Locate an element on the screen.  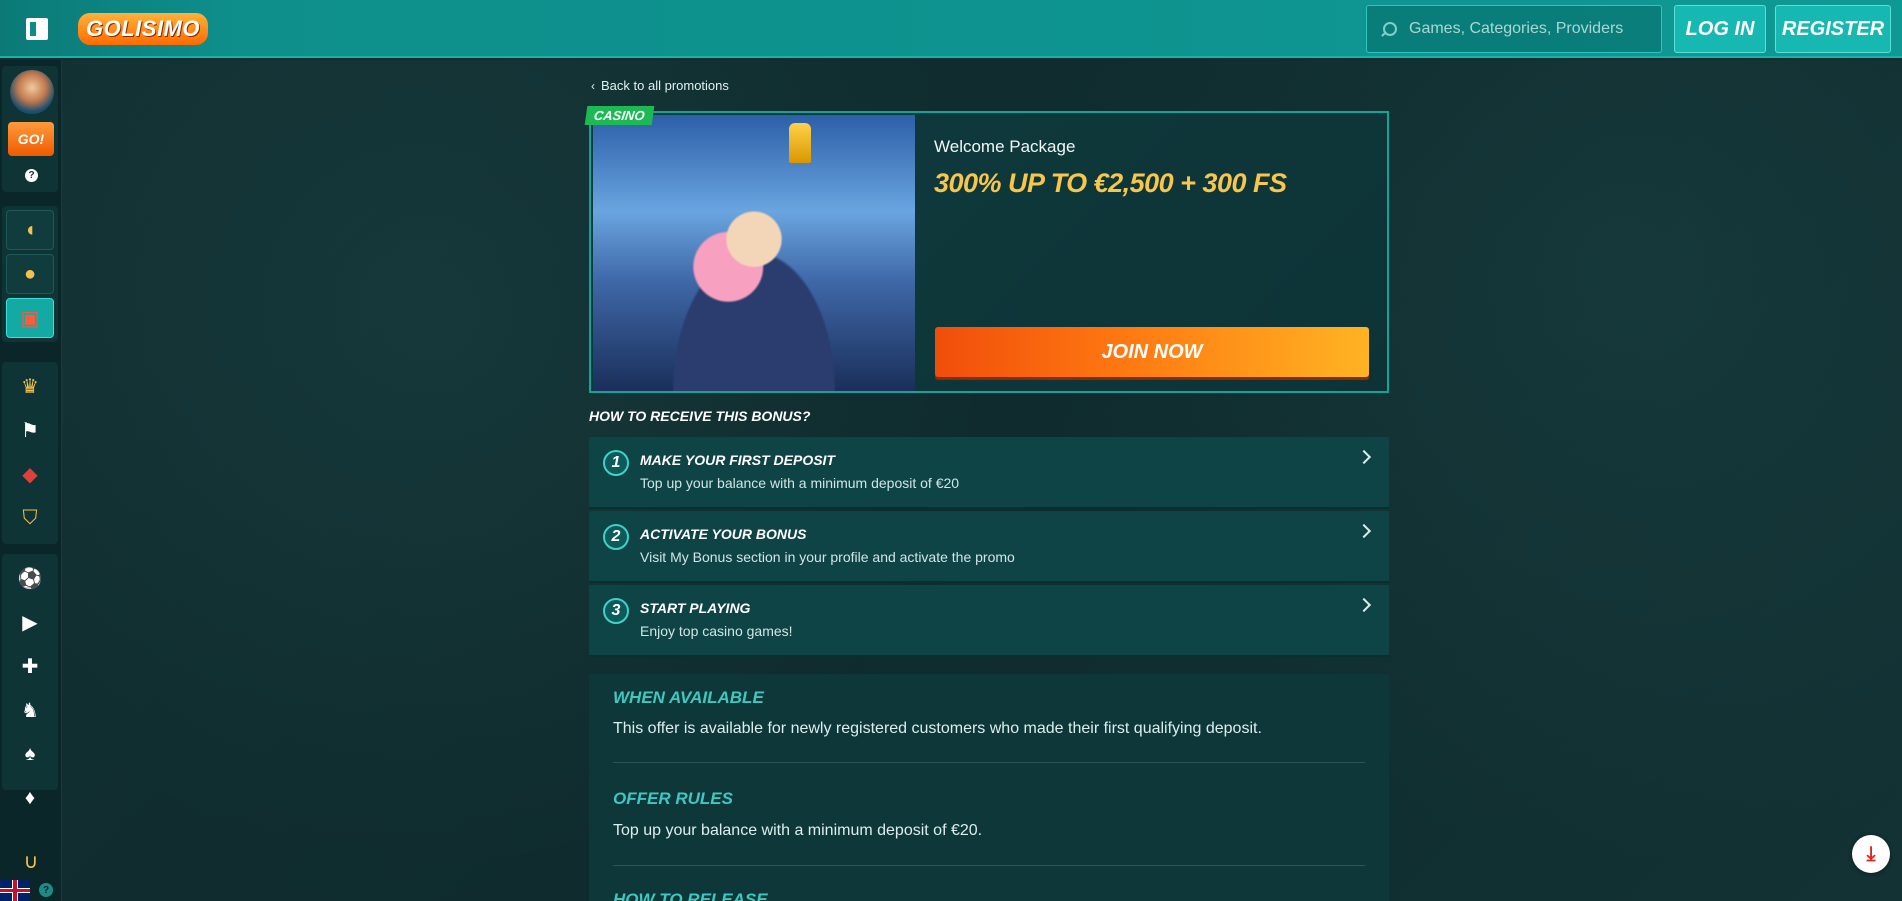
back-to-promotions-link: ‹ Back to all promotions is located at coordinates (660, 85).